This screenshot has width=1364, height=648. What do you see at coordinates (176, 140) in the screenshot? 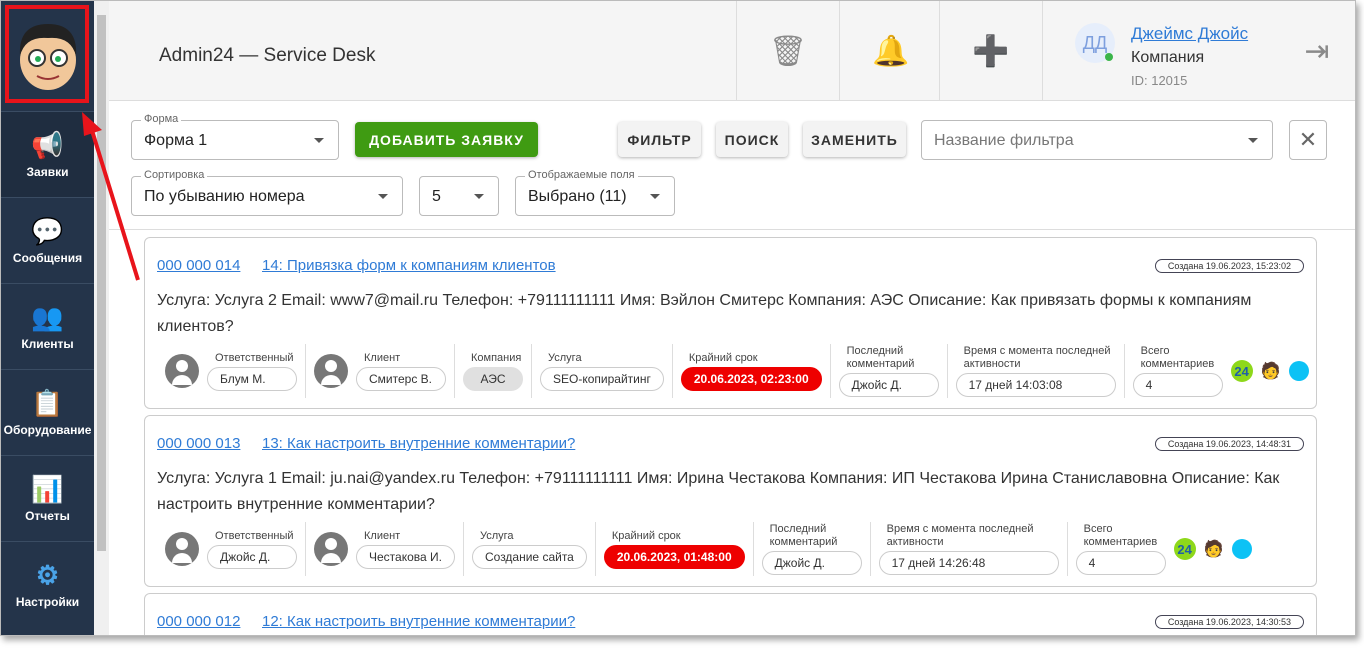
I see `form-value: Форма 1` at bounding box center [176, 140].